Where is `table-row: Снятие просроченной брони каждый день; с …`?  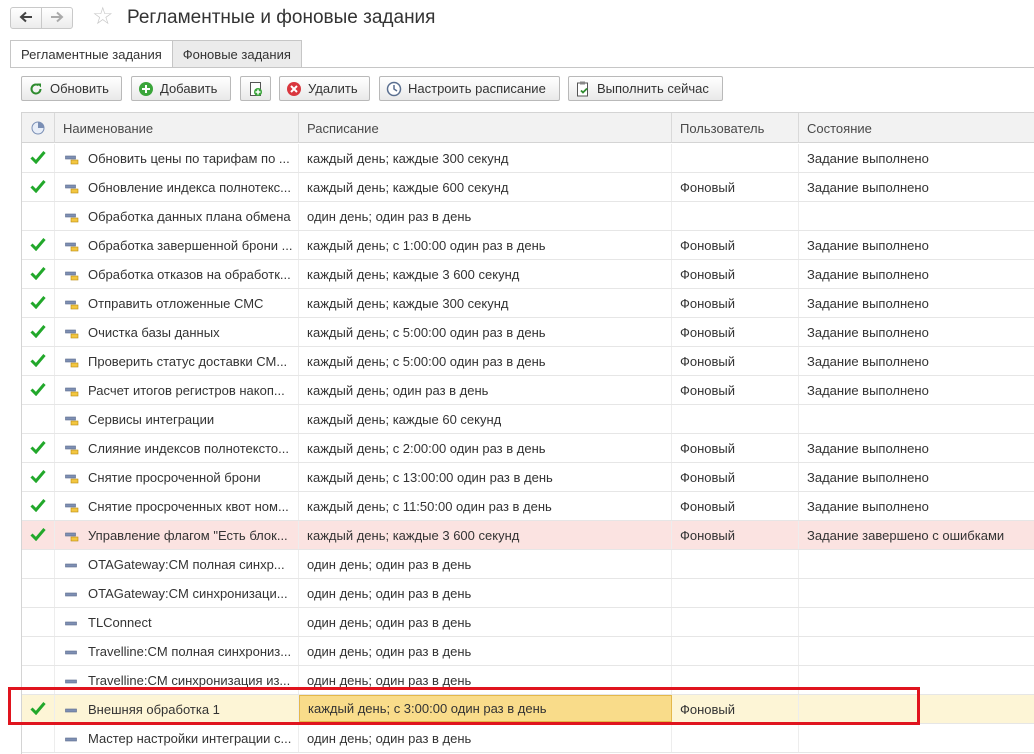 table-row: Снятие просроченной брони каждый день; с … is located at coordinates (528, 477).